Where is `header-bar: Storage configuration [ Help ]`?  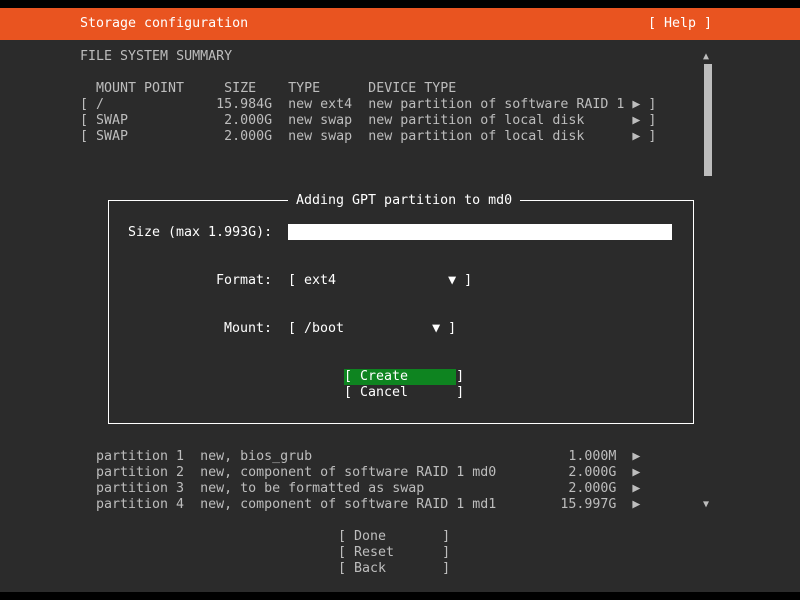
header-bar: Storage configuration [ Help ] is located at coordinates (400, 24).